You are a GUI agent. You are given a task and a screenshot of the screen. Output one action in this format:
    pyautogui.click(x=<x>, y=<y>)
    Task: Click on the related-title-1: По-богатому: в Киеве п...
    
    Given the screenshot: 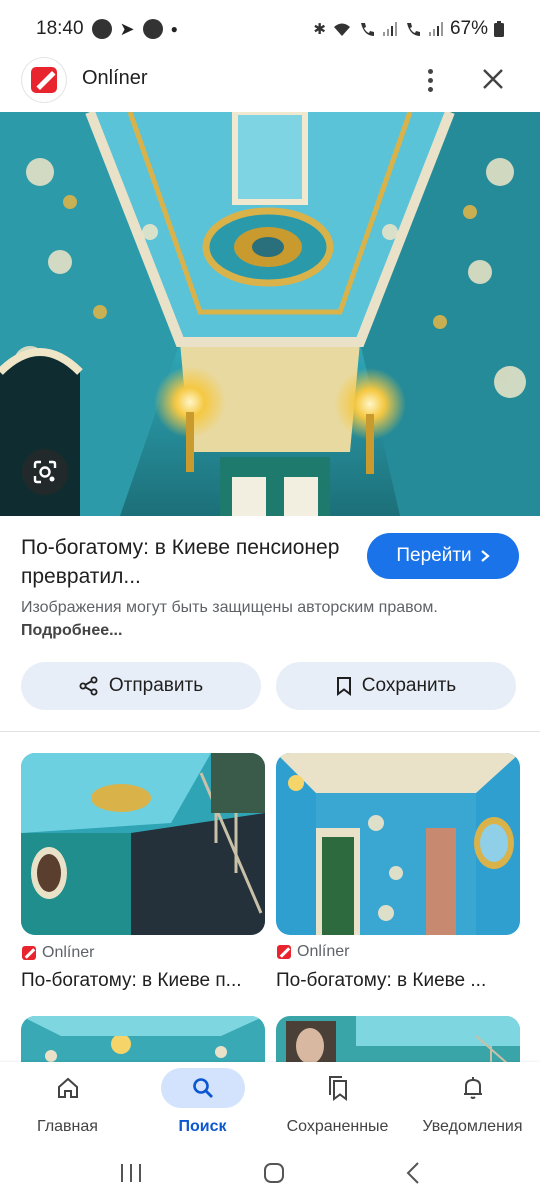 What is the action you would take?
    pyautogui.click(x=144, y=981)
    